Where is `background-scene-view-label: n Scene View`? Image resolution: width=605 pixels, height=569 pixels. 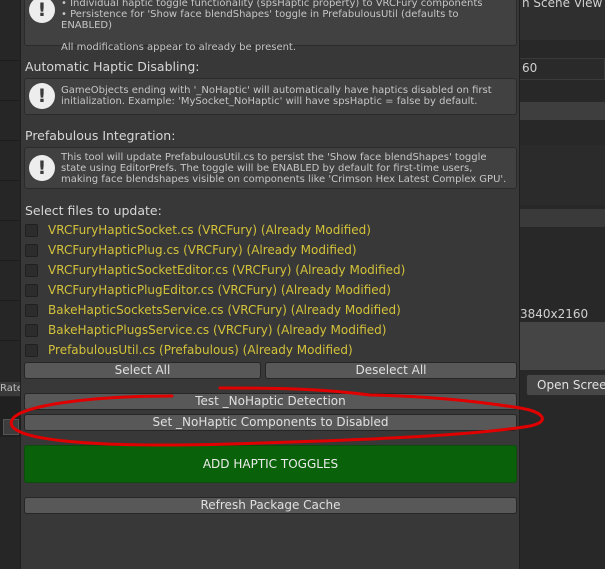 background-scene-view-label: n Scene View is located at coordinates (562, 5).